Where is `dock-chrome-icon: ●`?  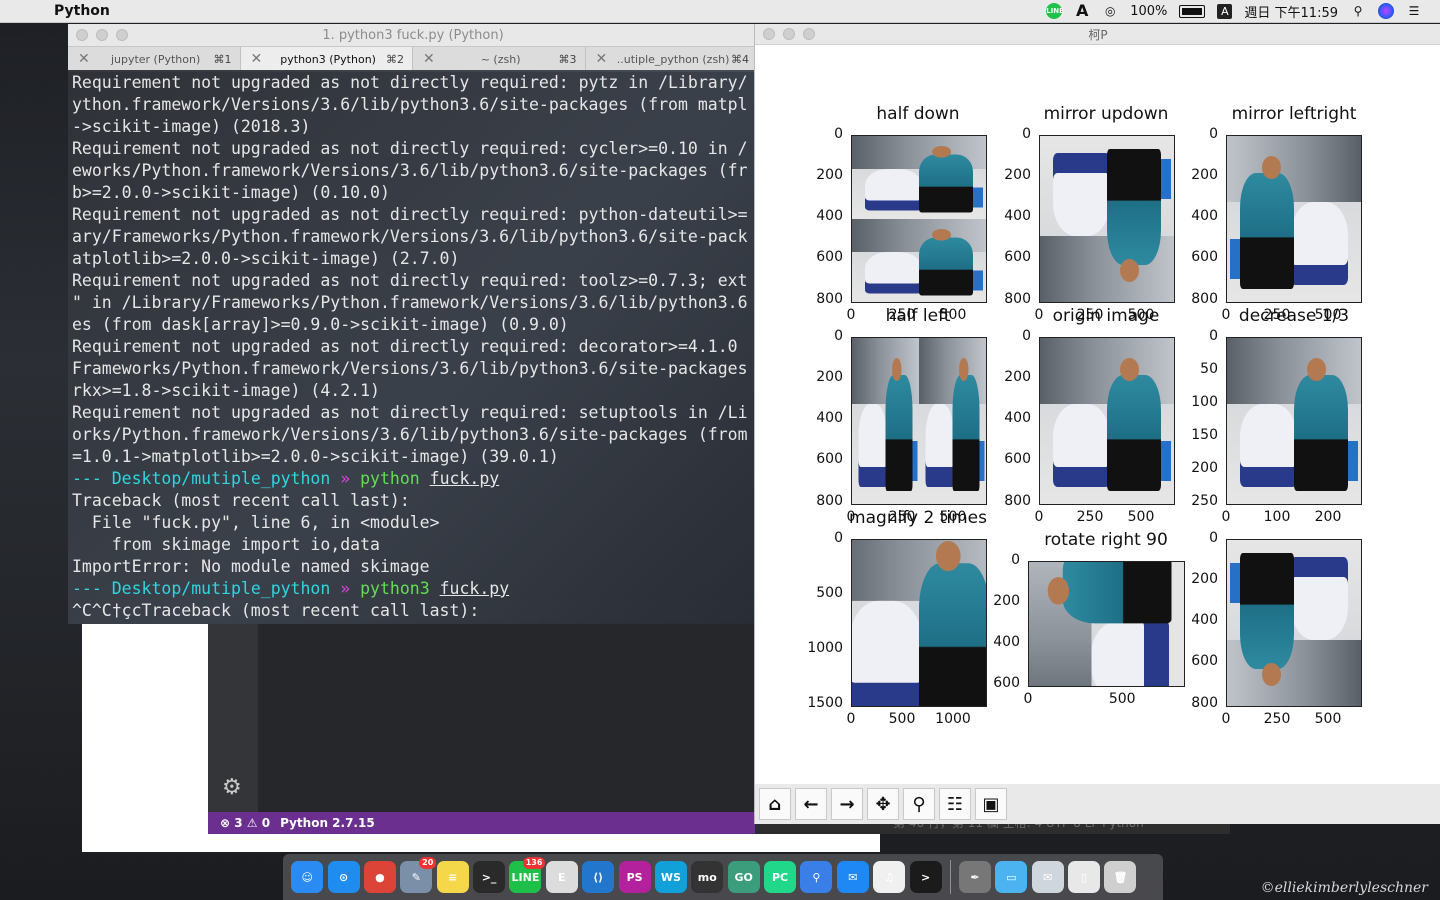 dock-chrome-icon: ● is located at coordinates (379, 877).